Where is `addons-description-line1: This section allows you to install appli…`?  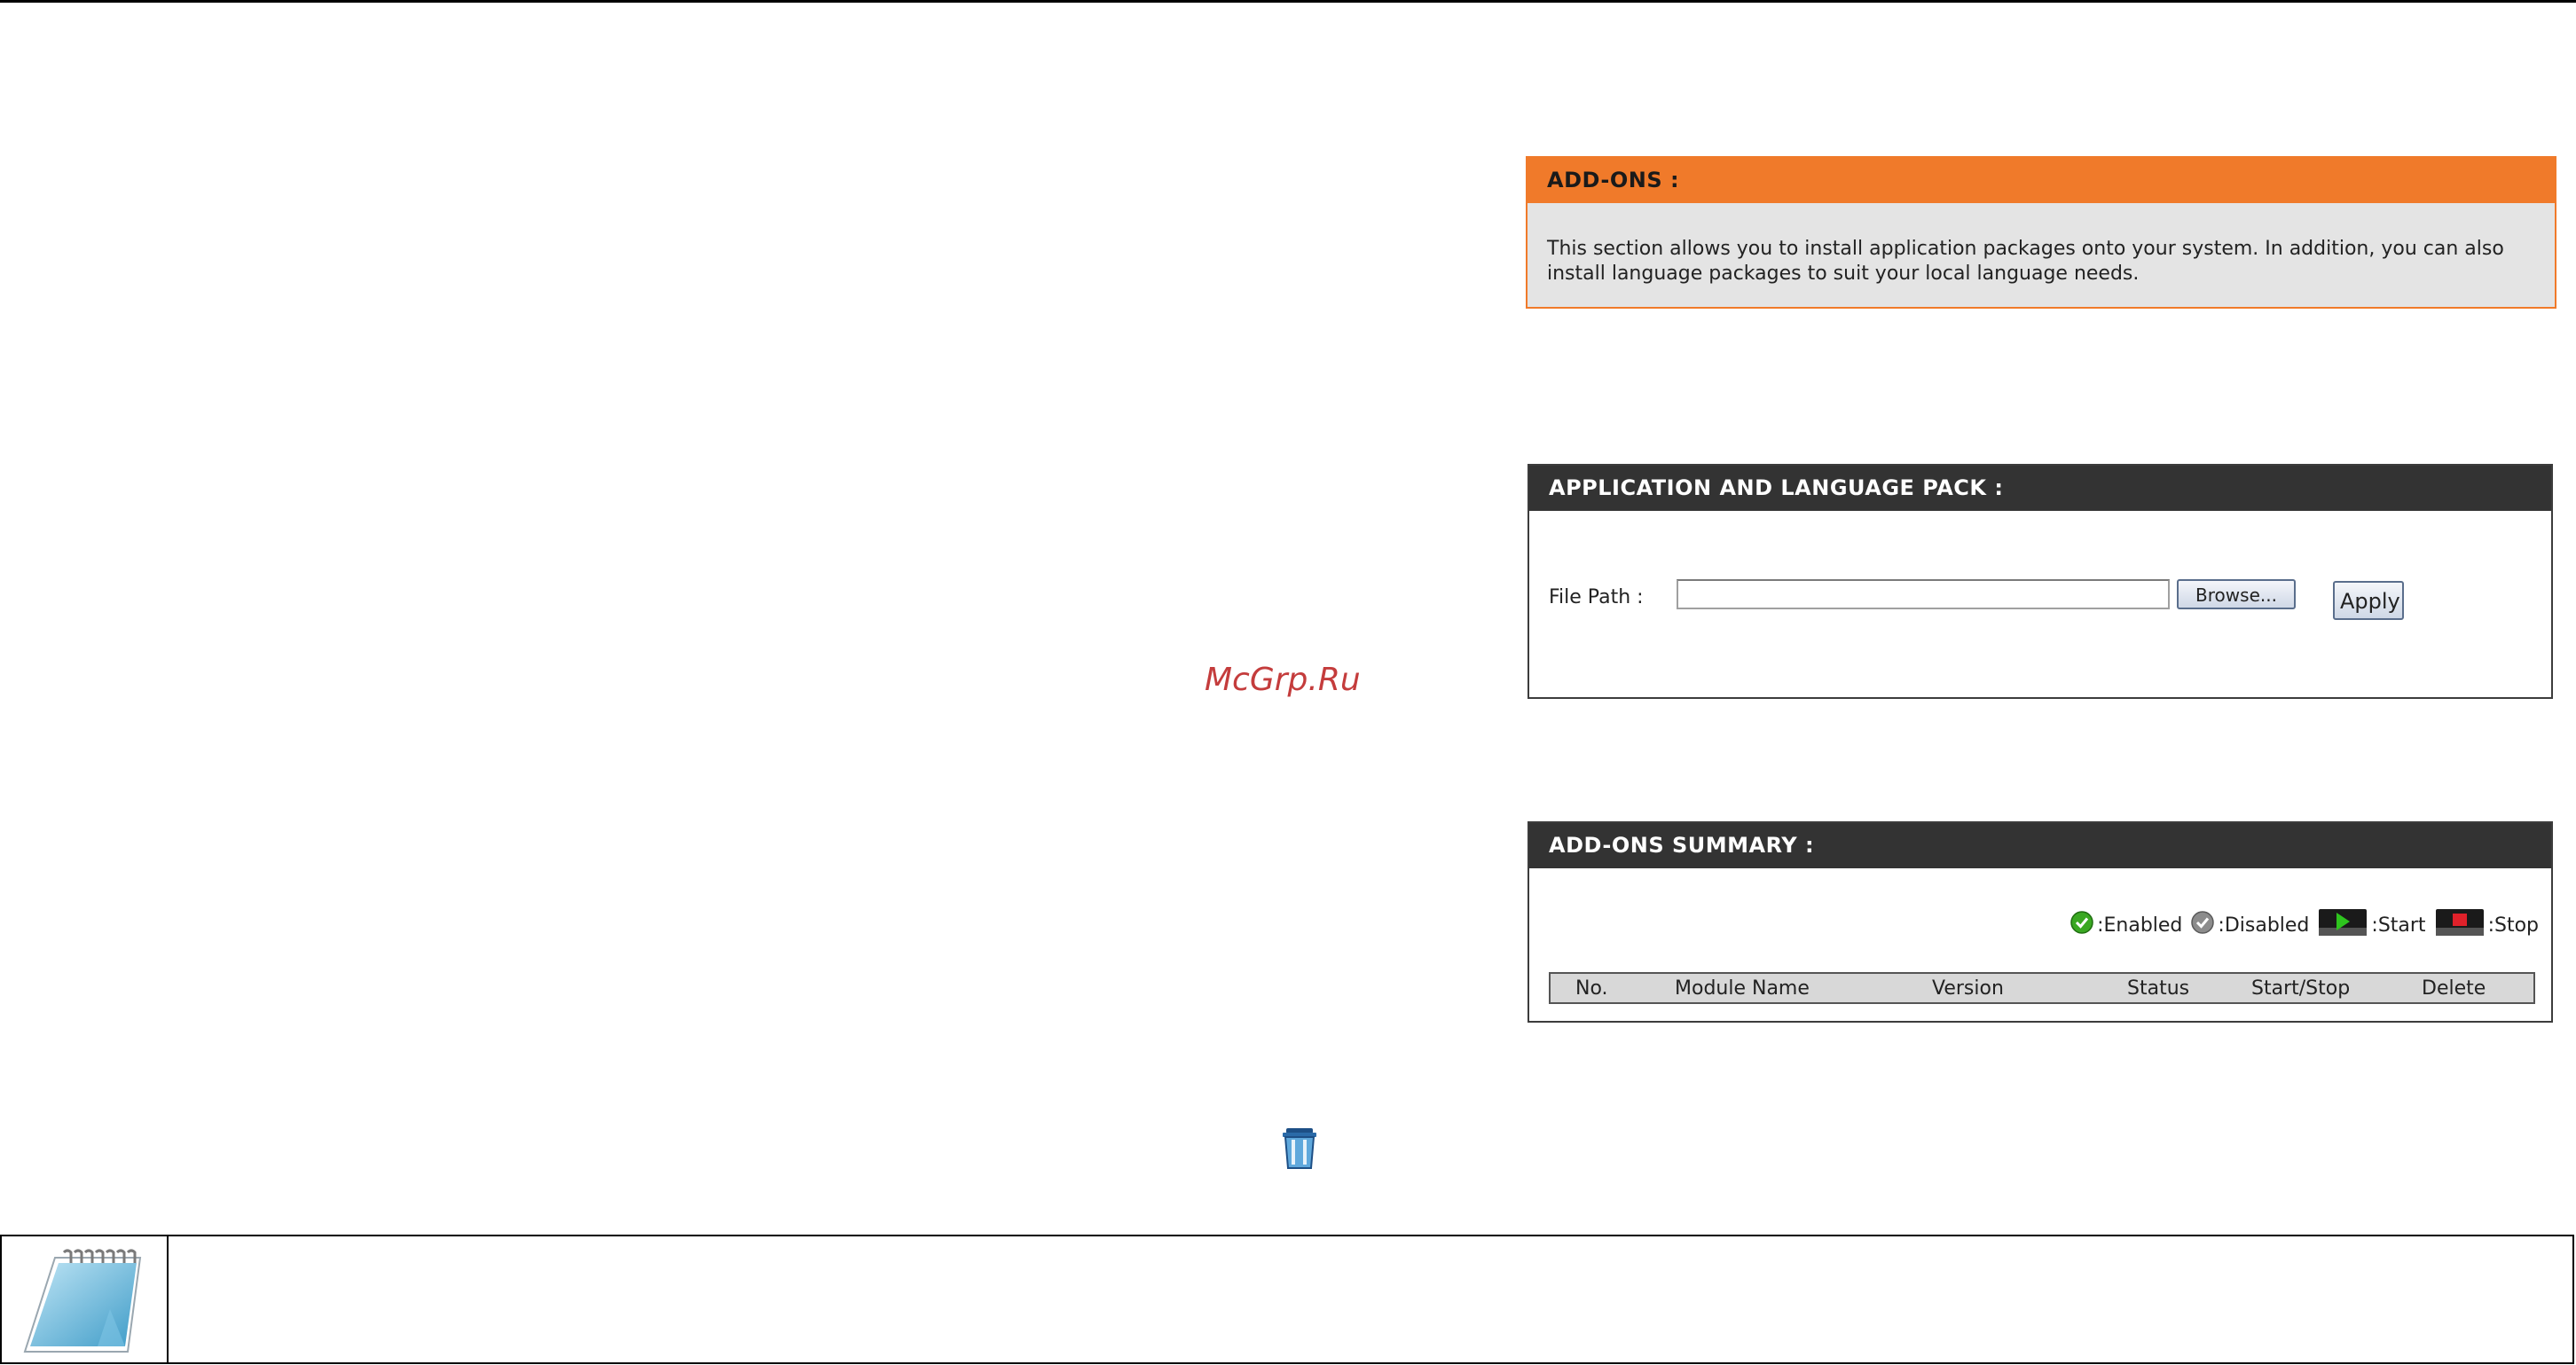 addons-description-line1: This section allows you to install appli… is located at coordinates (2025, 249).